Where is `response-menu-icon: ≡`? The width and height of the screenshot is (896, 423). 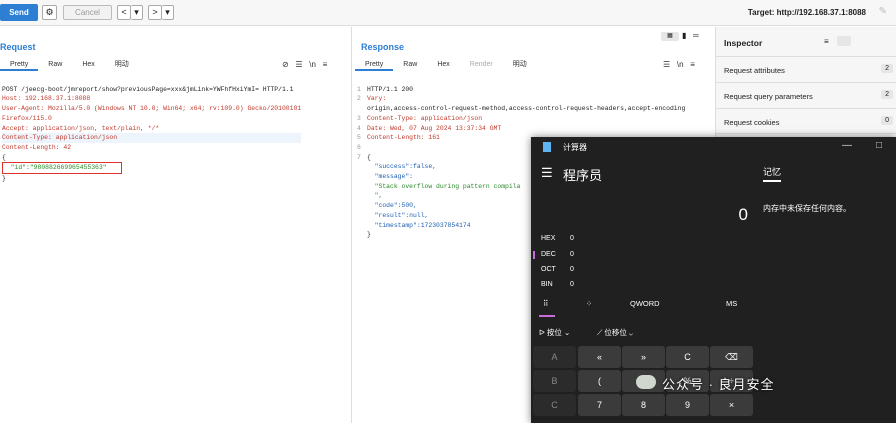
response-menu-icon: ≡ is located at coordinates (692, 64).